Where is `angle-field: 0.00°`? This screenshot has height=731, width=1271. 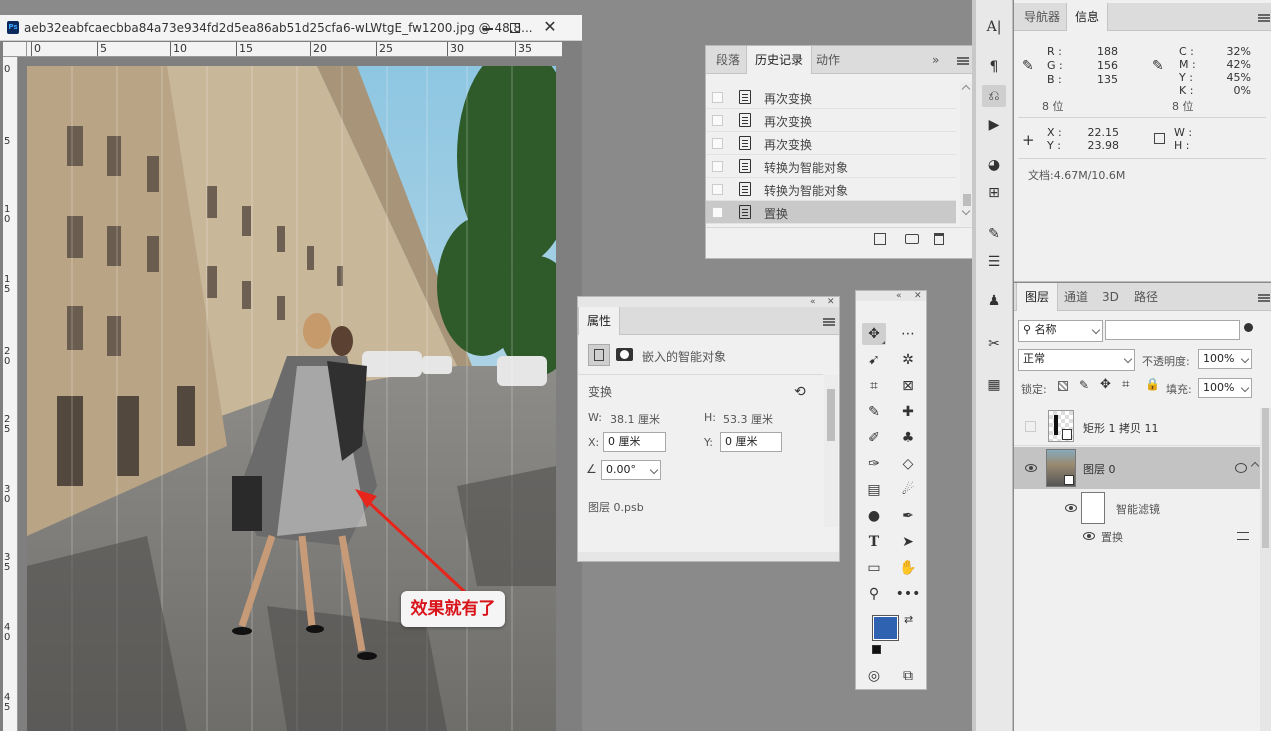 angle-field: 0.00° is located at coordinates (631, 470).